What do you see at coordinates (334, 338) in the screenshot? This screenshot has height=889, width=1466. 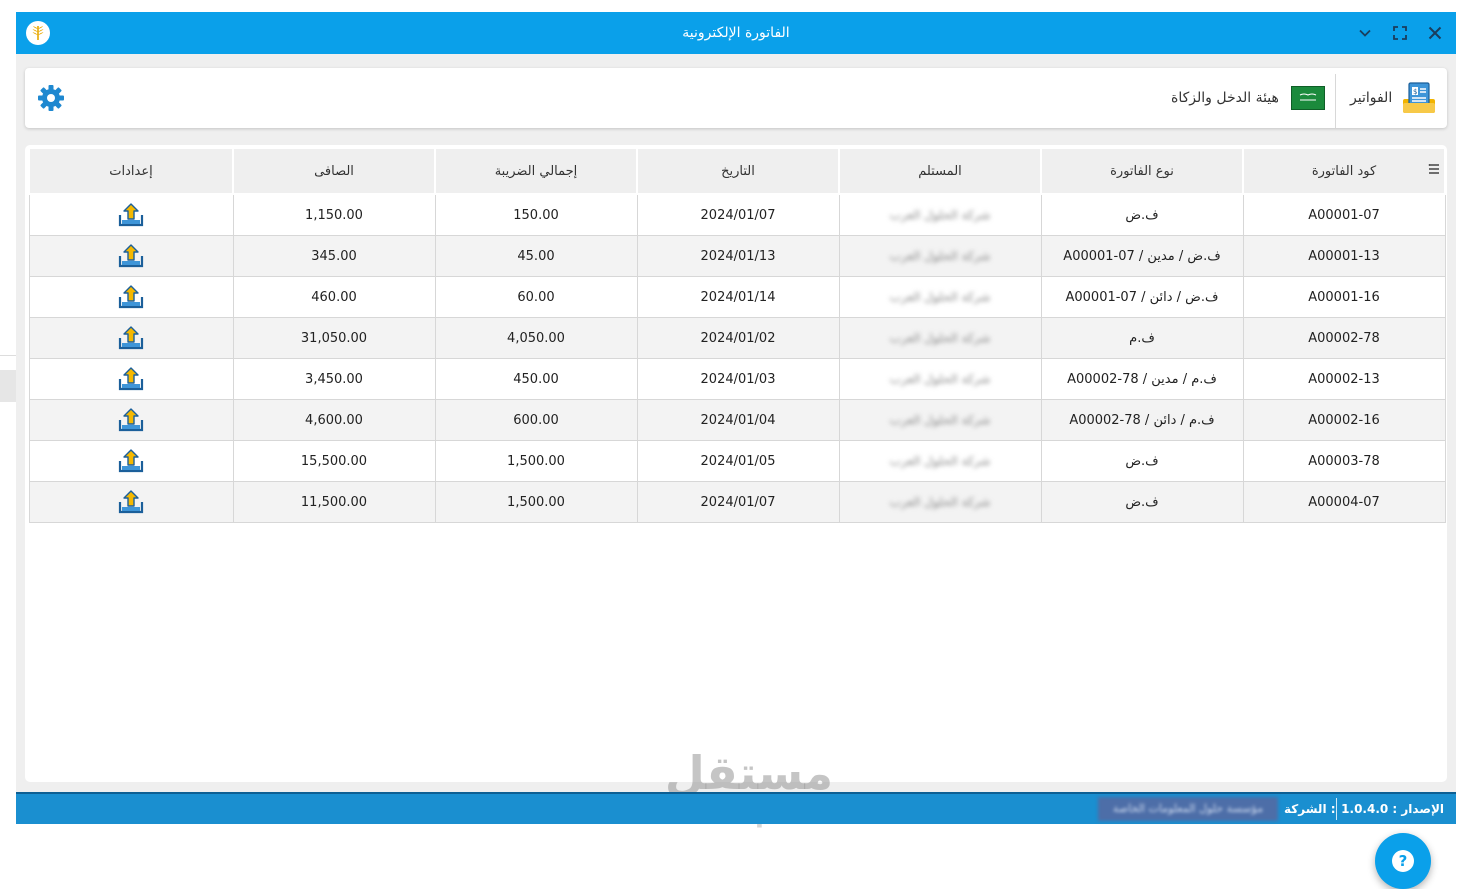 I see `cell-net-text: 31,050.00` at bounding box center [334, 338].